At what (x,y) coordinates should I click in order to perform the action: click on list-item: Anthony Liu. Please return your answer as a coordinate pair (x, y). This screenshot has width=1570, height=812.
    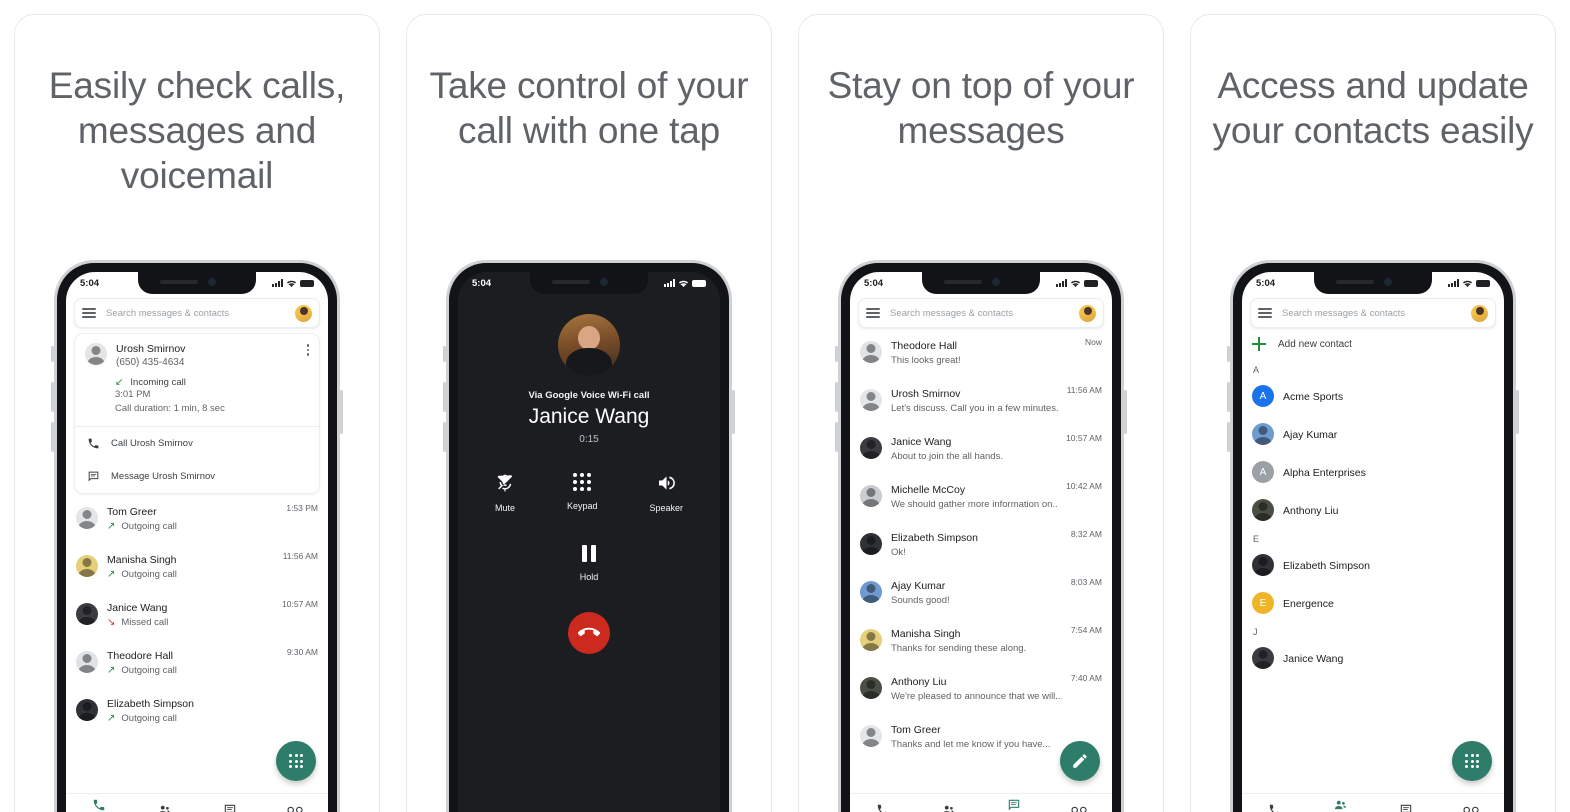
    Looking at the image, I should click on (1373, 510).